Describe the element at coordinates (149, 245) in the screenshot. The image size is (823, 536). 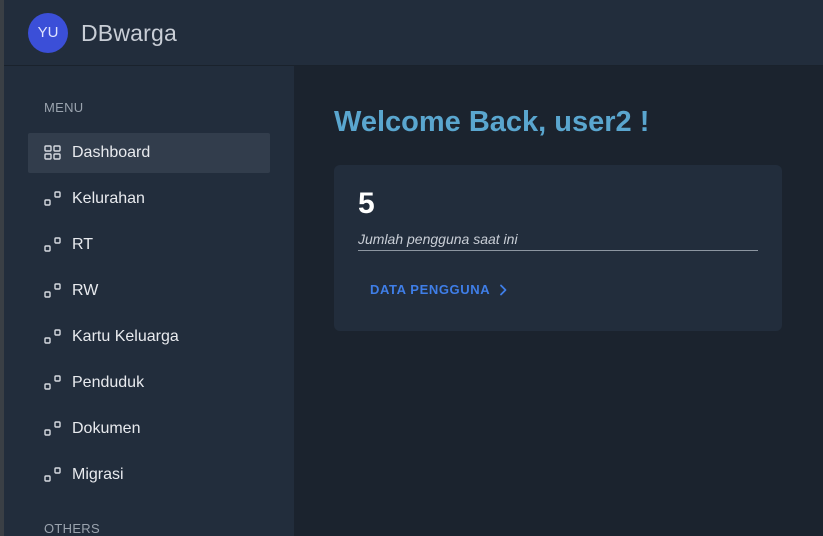
I see `sidebar-item-rt: RT` at that location.